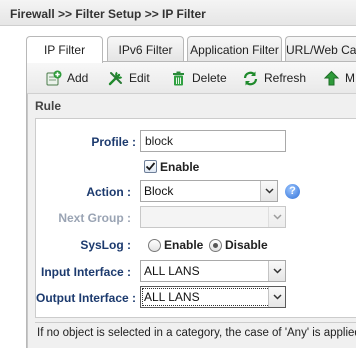  Describe the element at coordinates (66, 78) in the screenshot. I see `add-button: Add` at that location.